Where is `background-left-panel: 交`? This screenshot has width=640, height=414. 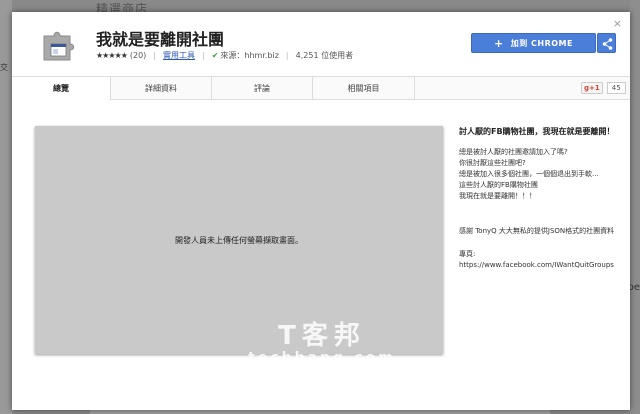 background-left-panel: 交 is located at coordinates (6, 207).